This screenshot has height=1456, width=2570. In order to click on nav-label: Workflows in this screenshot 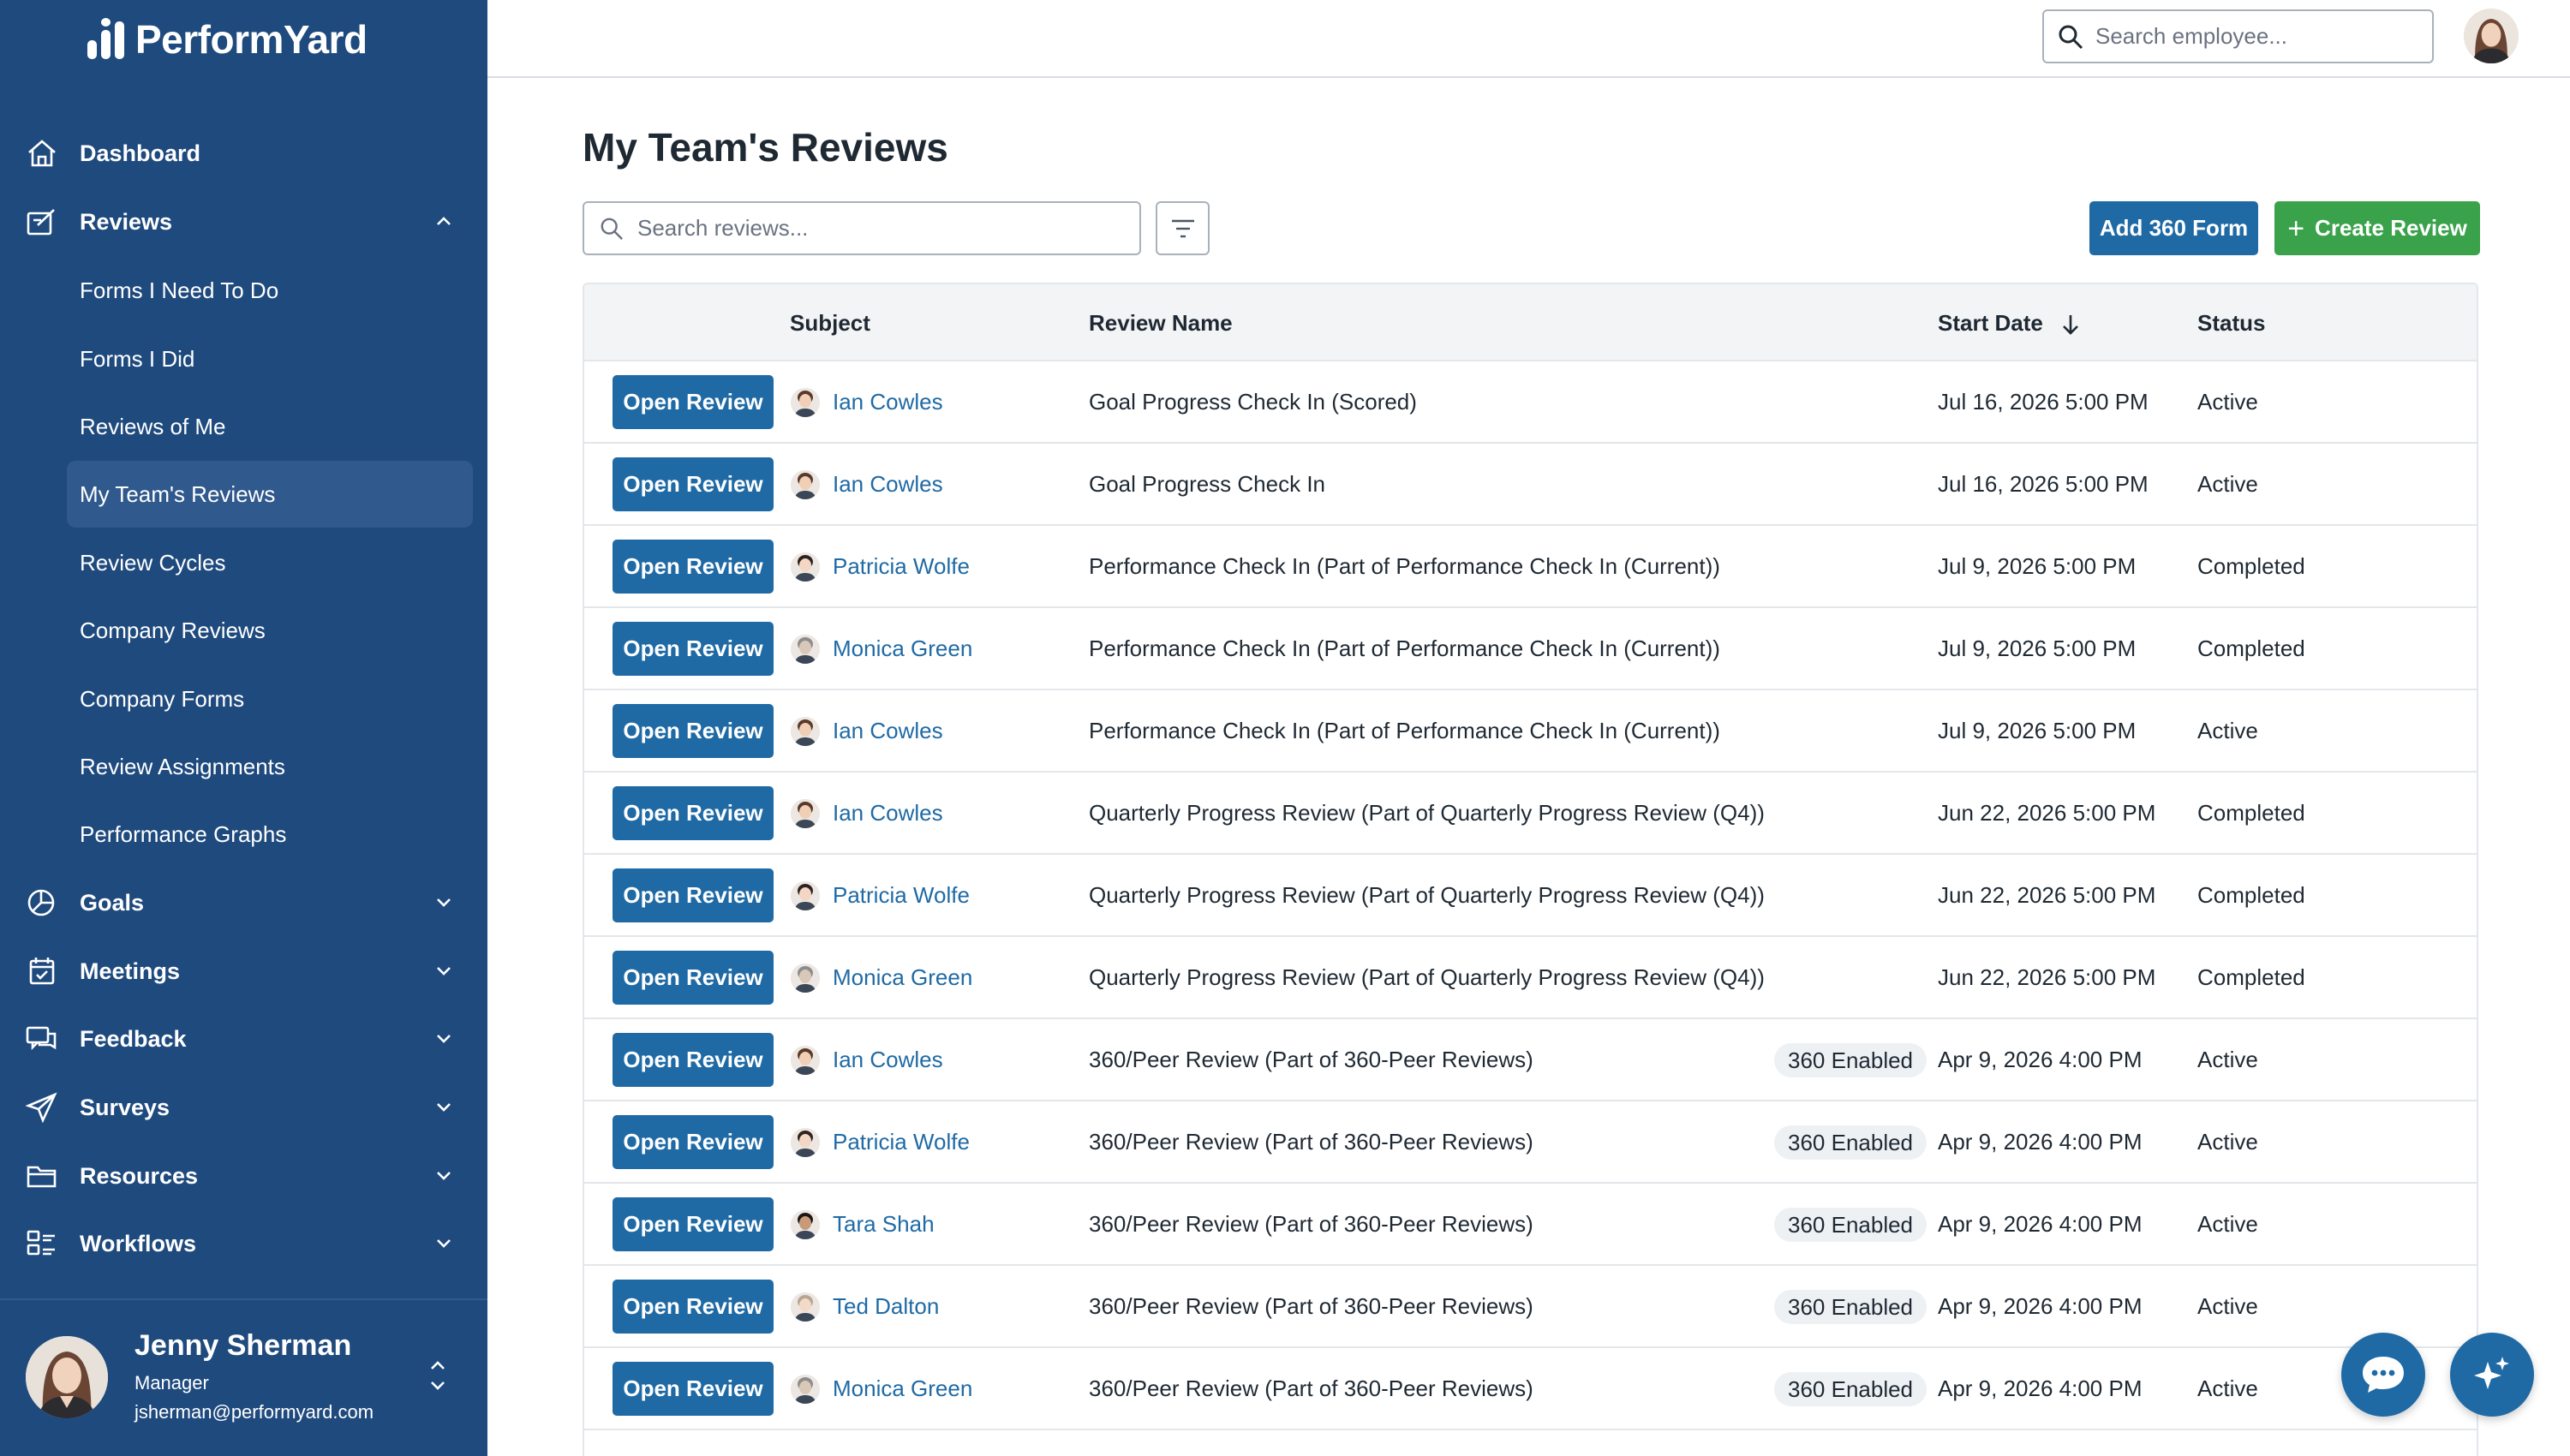, I will do `click(139, 1243)`.